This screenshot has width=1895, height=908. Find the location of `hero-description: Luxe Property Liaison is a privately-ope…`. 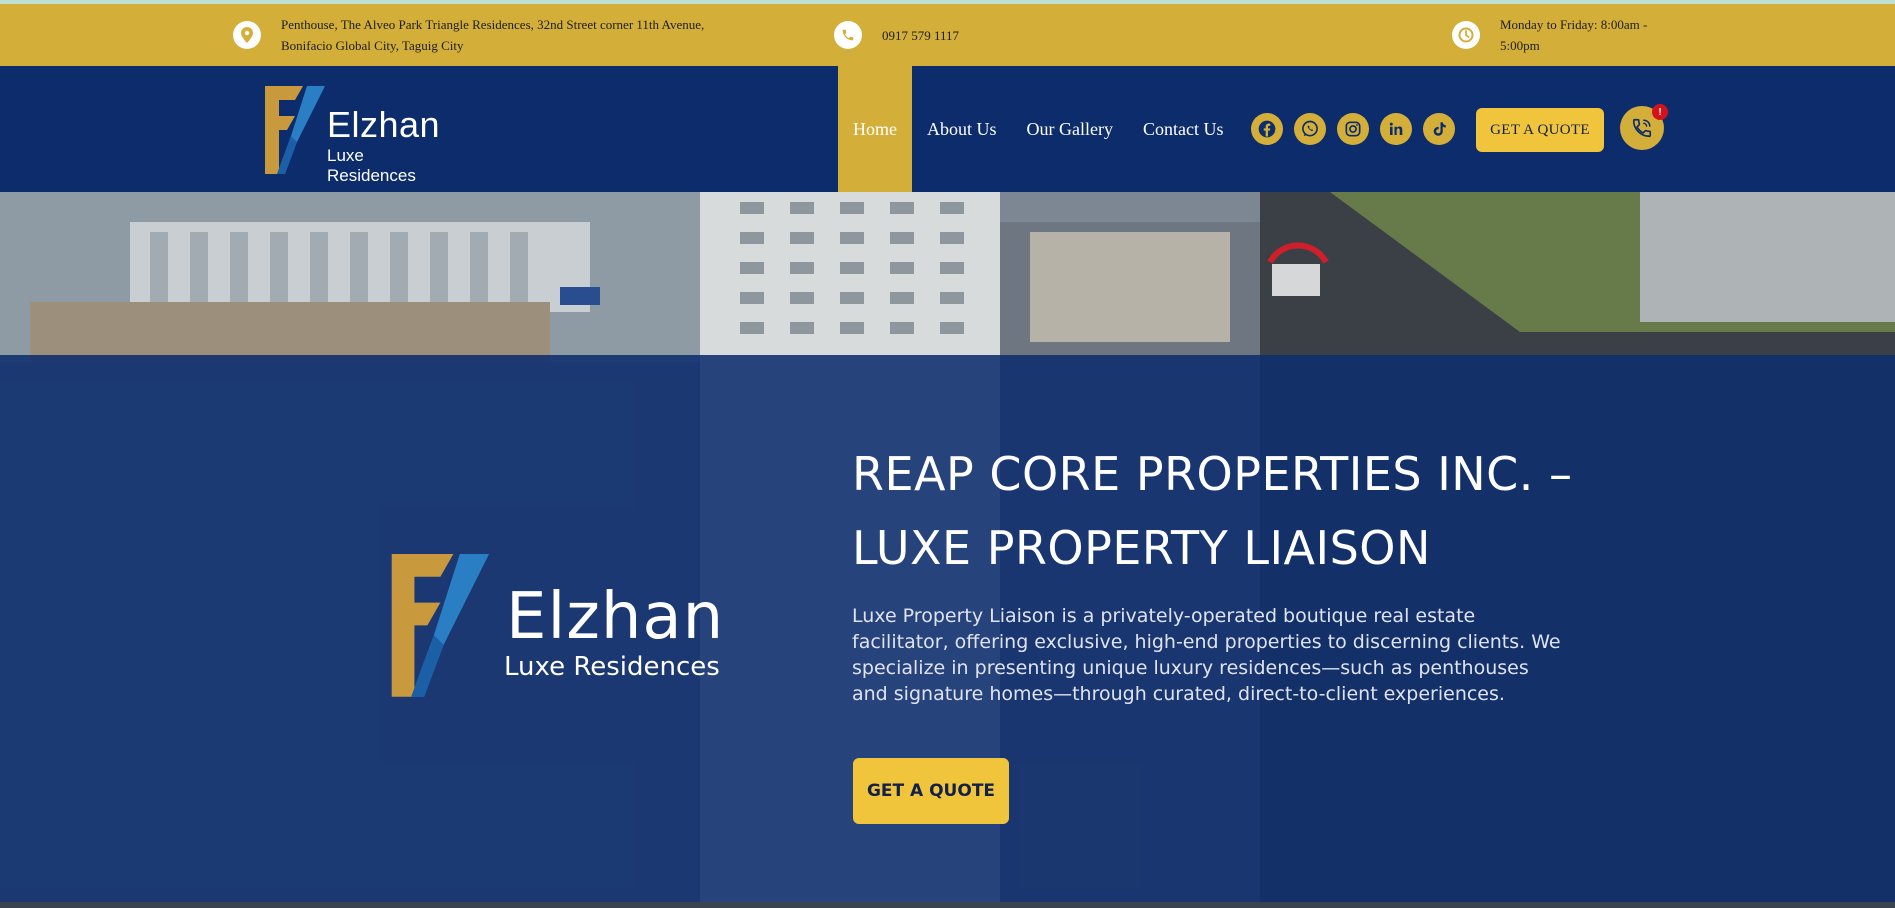

hero-description: Luxe Property Liaison is a privately-ope… is located at coordinates (1227, 655).